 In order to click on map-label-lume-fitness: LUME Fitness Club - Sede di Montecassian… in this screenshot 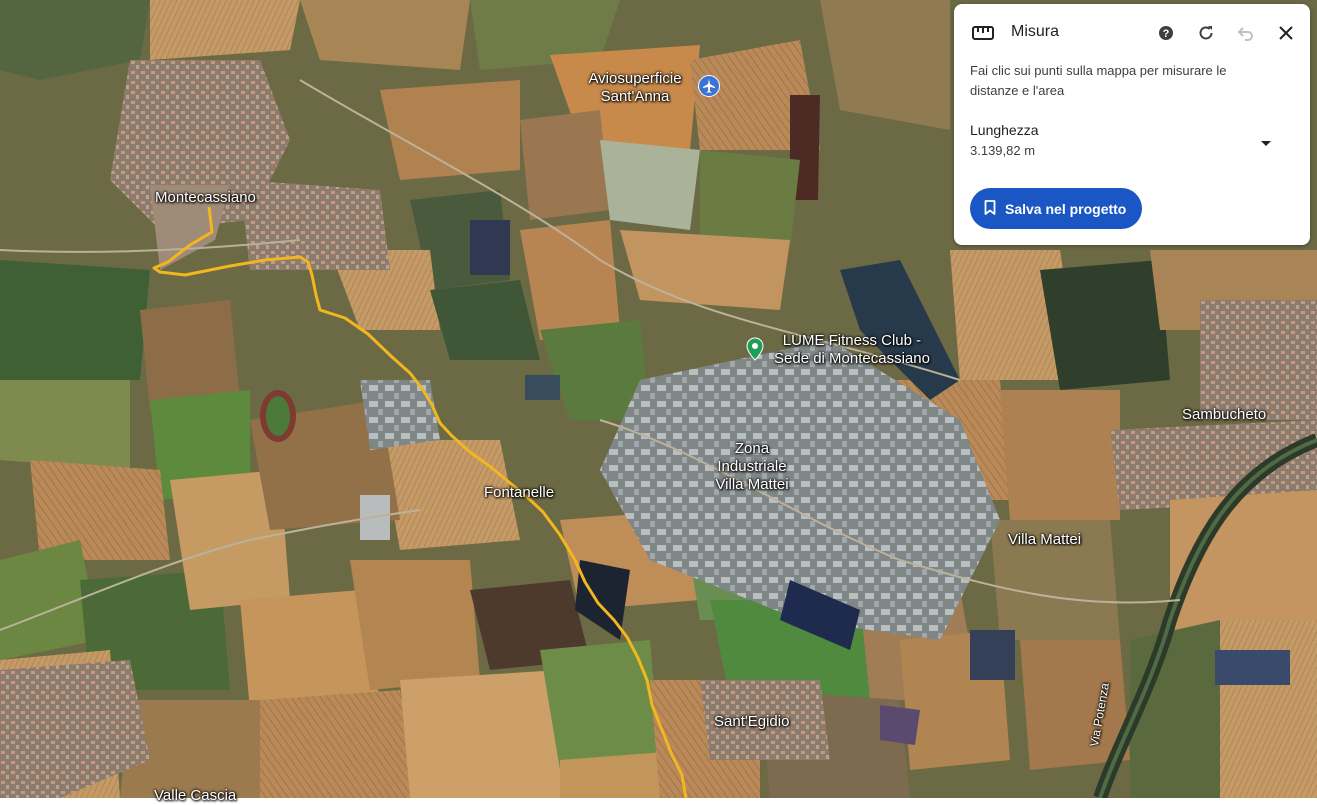, I will do `click(852, 350)`.